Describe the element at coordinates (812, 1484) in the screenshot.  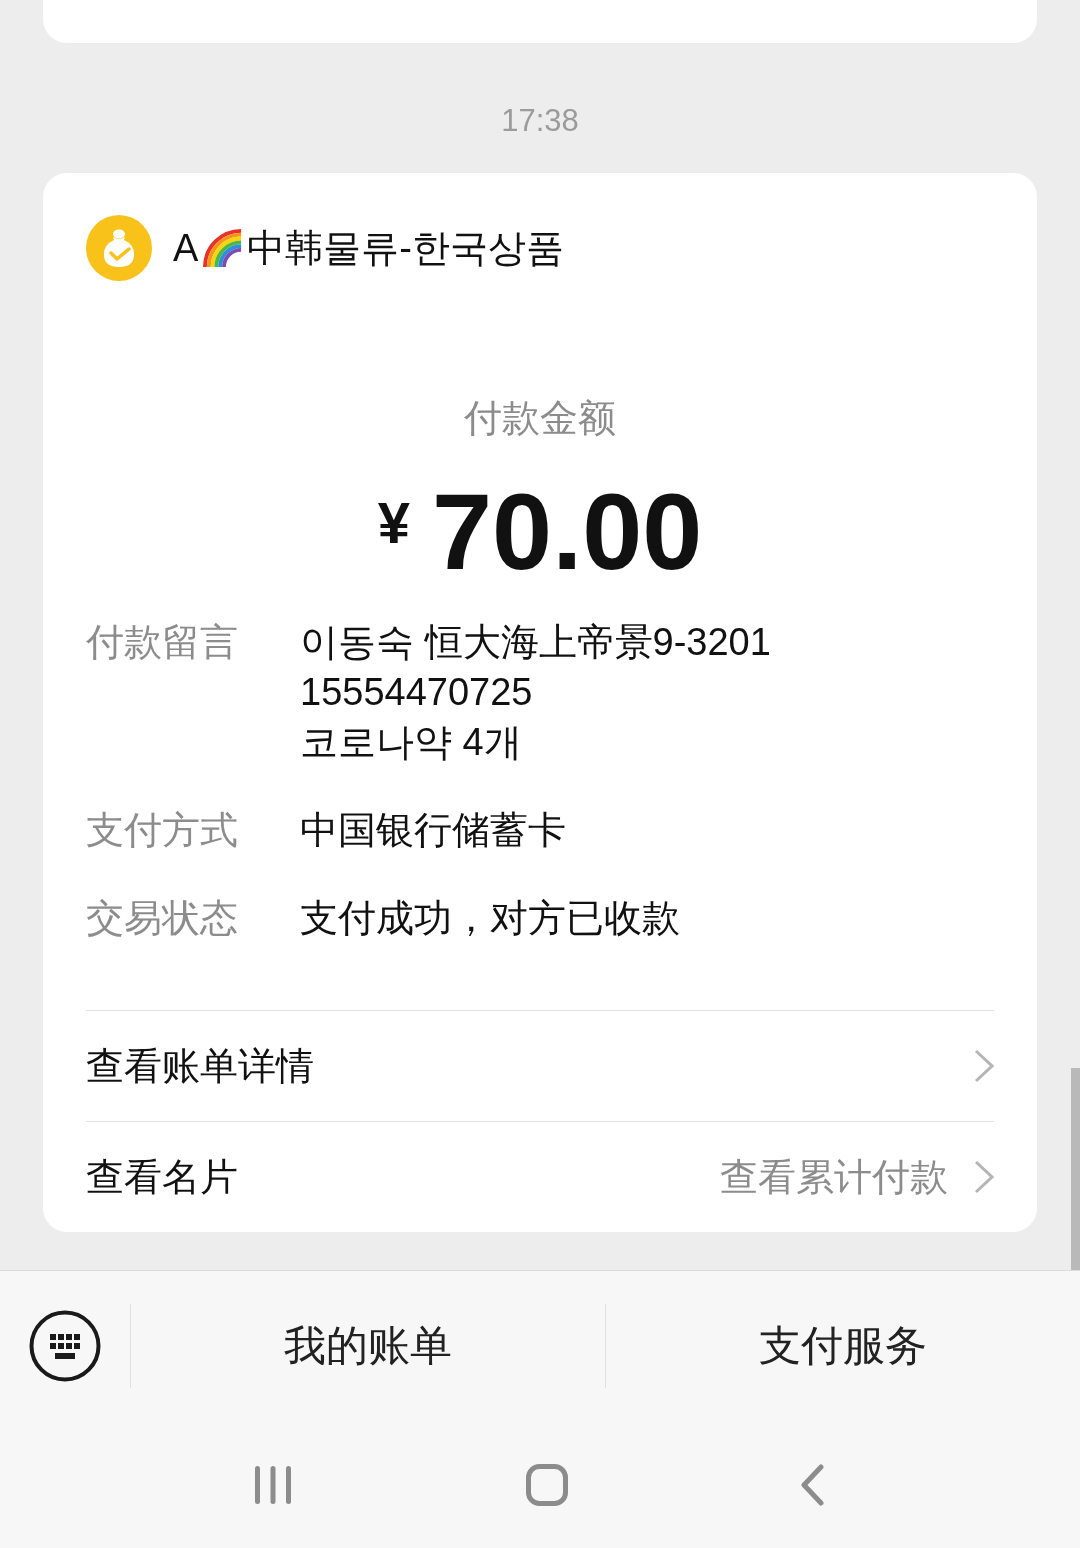
I see `back-icon` at that location.